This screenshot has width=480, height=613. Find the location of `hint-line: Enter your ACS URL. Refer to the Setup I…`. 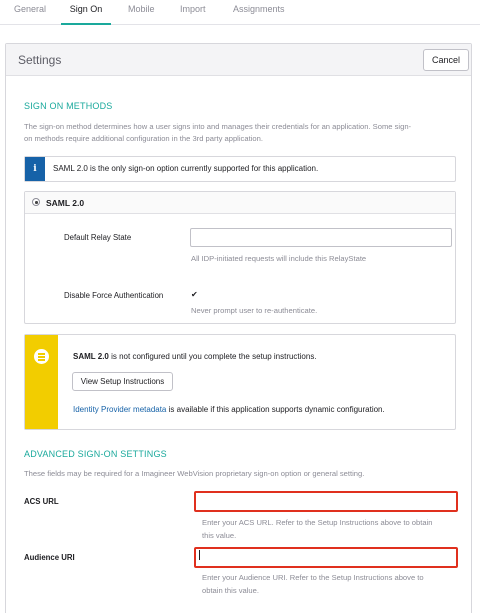

hint-line: Enter your ACS URL. Refer to the Setup I… is located at coordinates (317, 522).